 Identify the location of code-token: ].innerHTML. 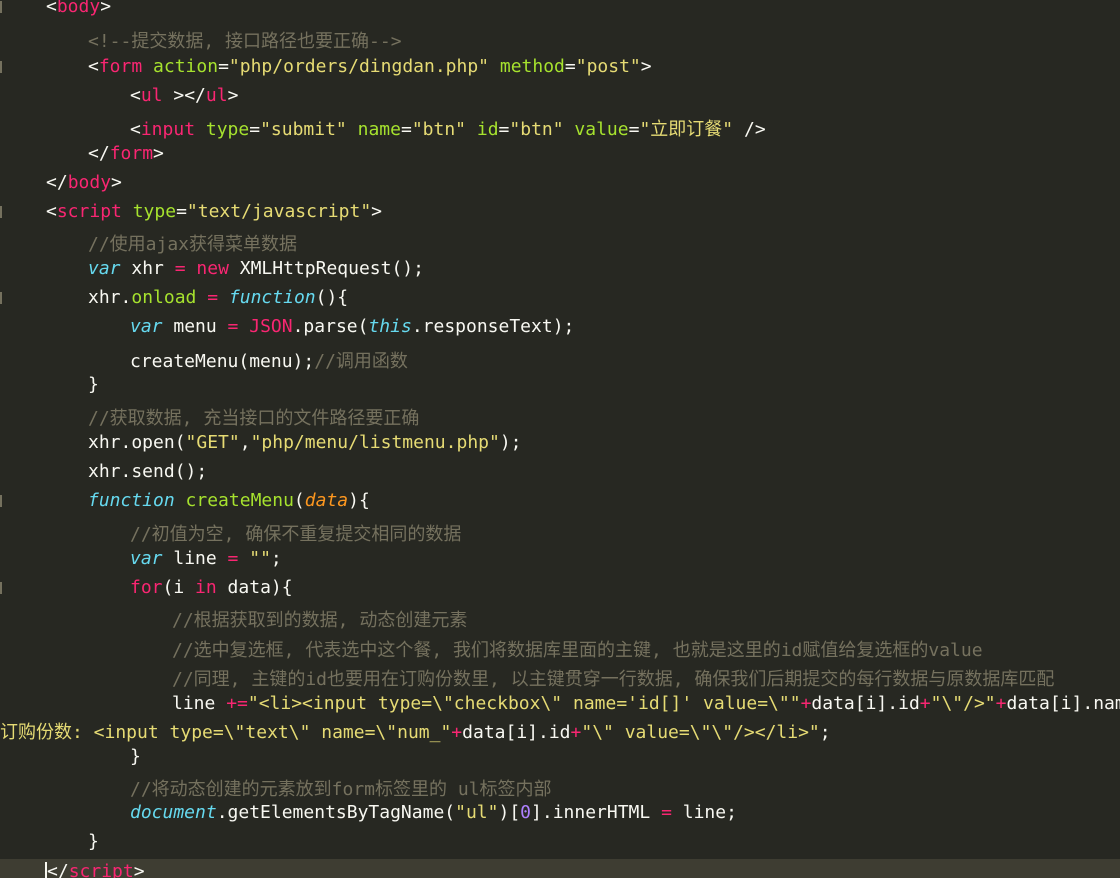
(596, 812).